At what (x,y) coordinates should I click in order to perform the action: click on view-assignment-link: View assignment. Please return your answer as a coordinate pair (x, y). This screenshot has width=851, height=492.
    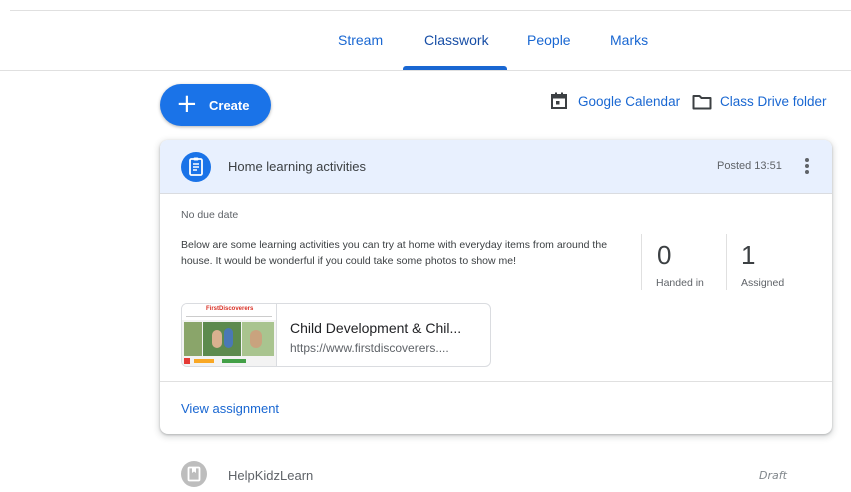
    Looking at the image, I should click on (230, 408).